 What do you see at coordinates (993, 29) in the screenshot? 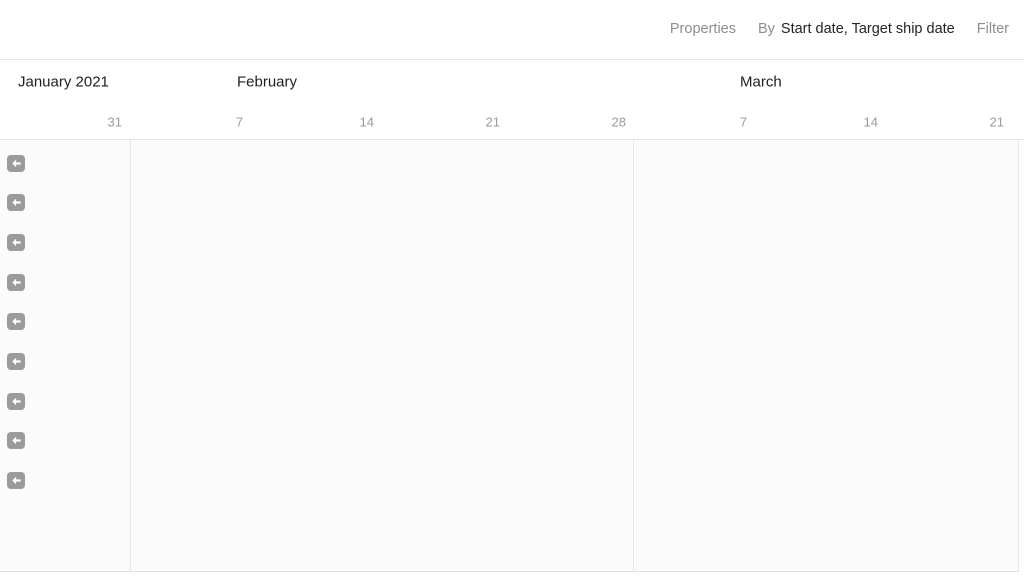
I see `filter-button: Filter` at bounding box center [993, 29].